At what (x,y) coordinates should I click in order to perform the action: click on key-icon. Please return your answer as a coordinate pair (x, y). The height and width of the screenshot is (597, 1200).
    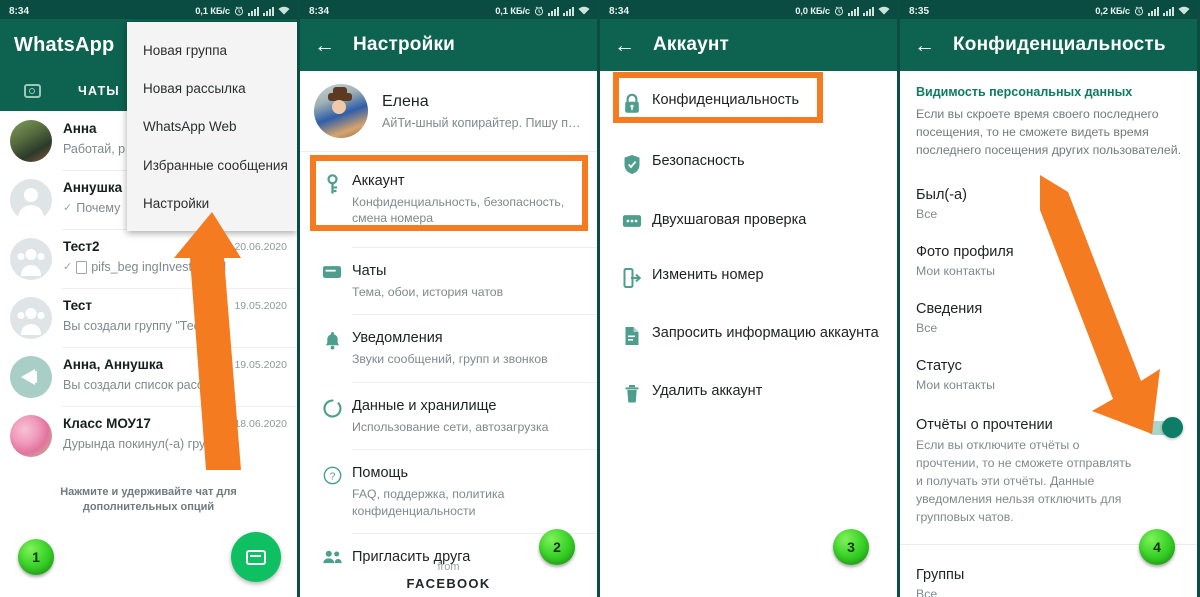
    Looking at the image, I should click on (332, 183).